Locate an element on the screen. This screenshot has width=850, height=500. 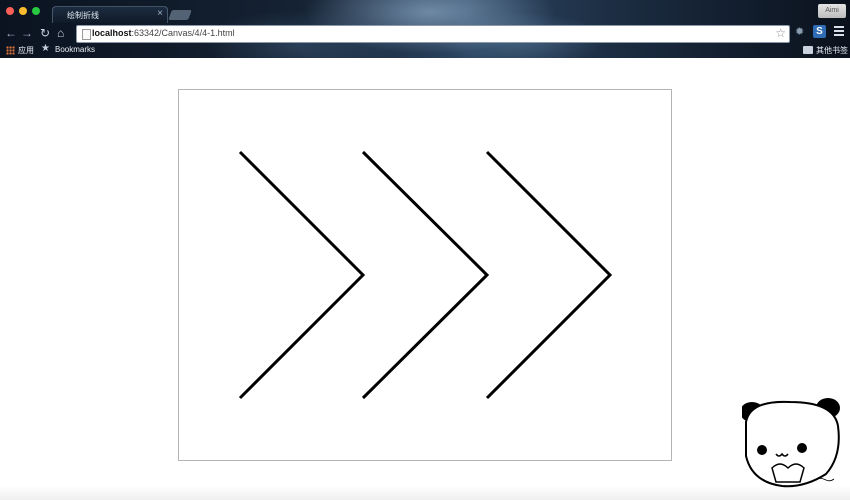
bottom-shade is located at coordinates (425, 493).